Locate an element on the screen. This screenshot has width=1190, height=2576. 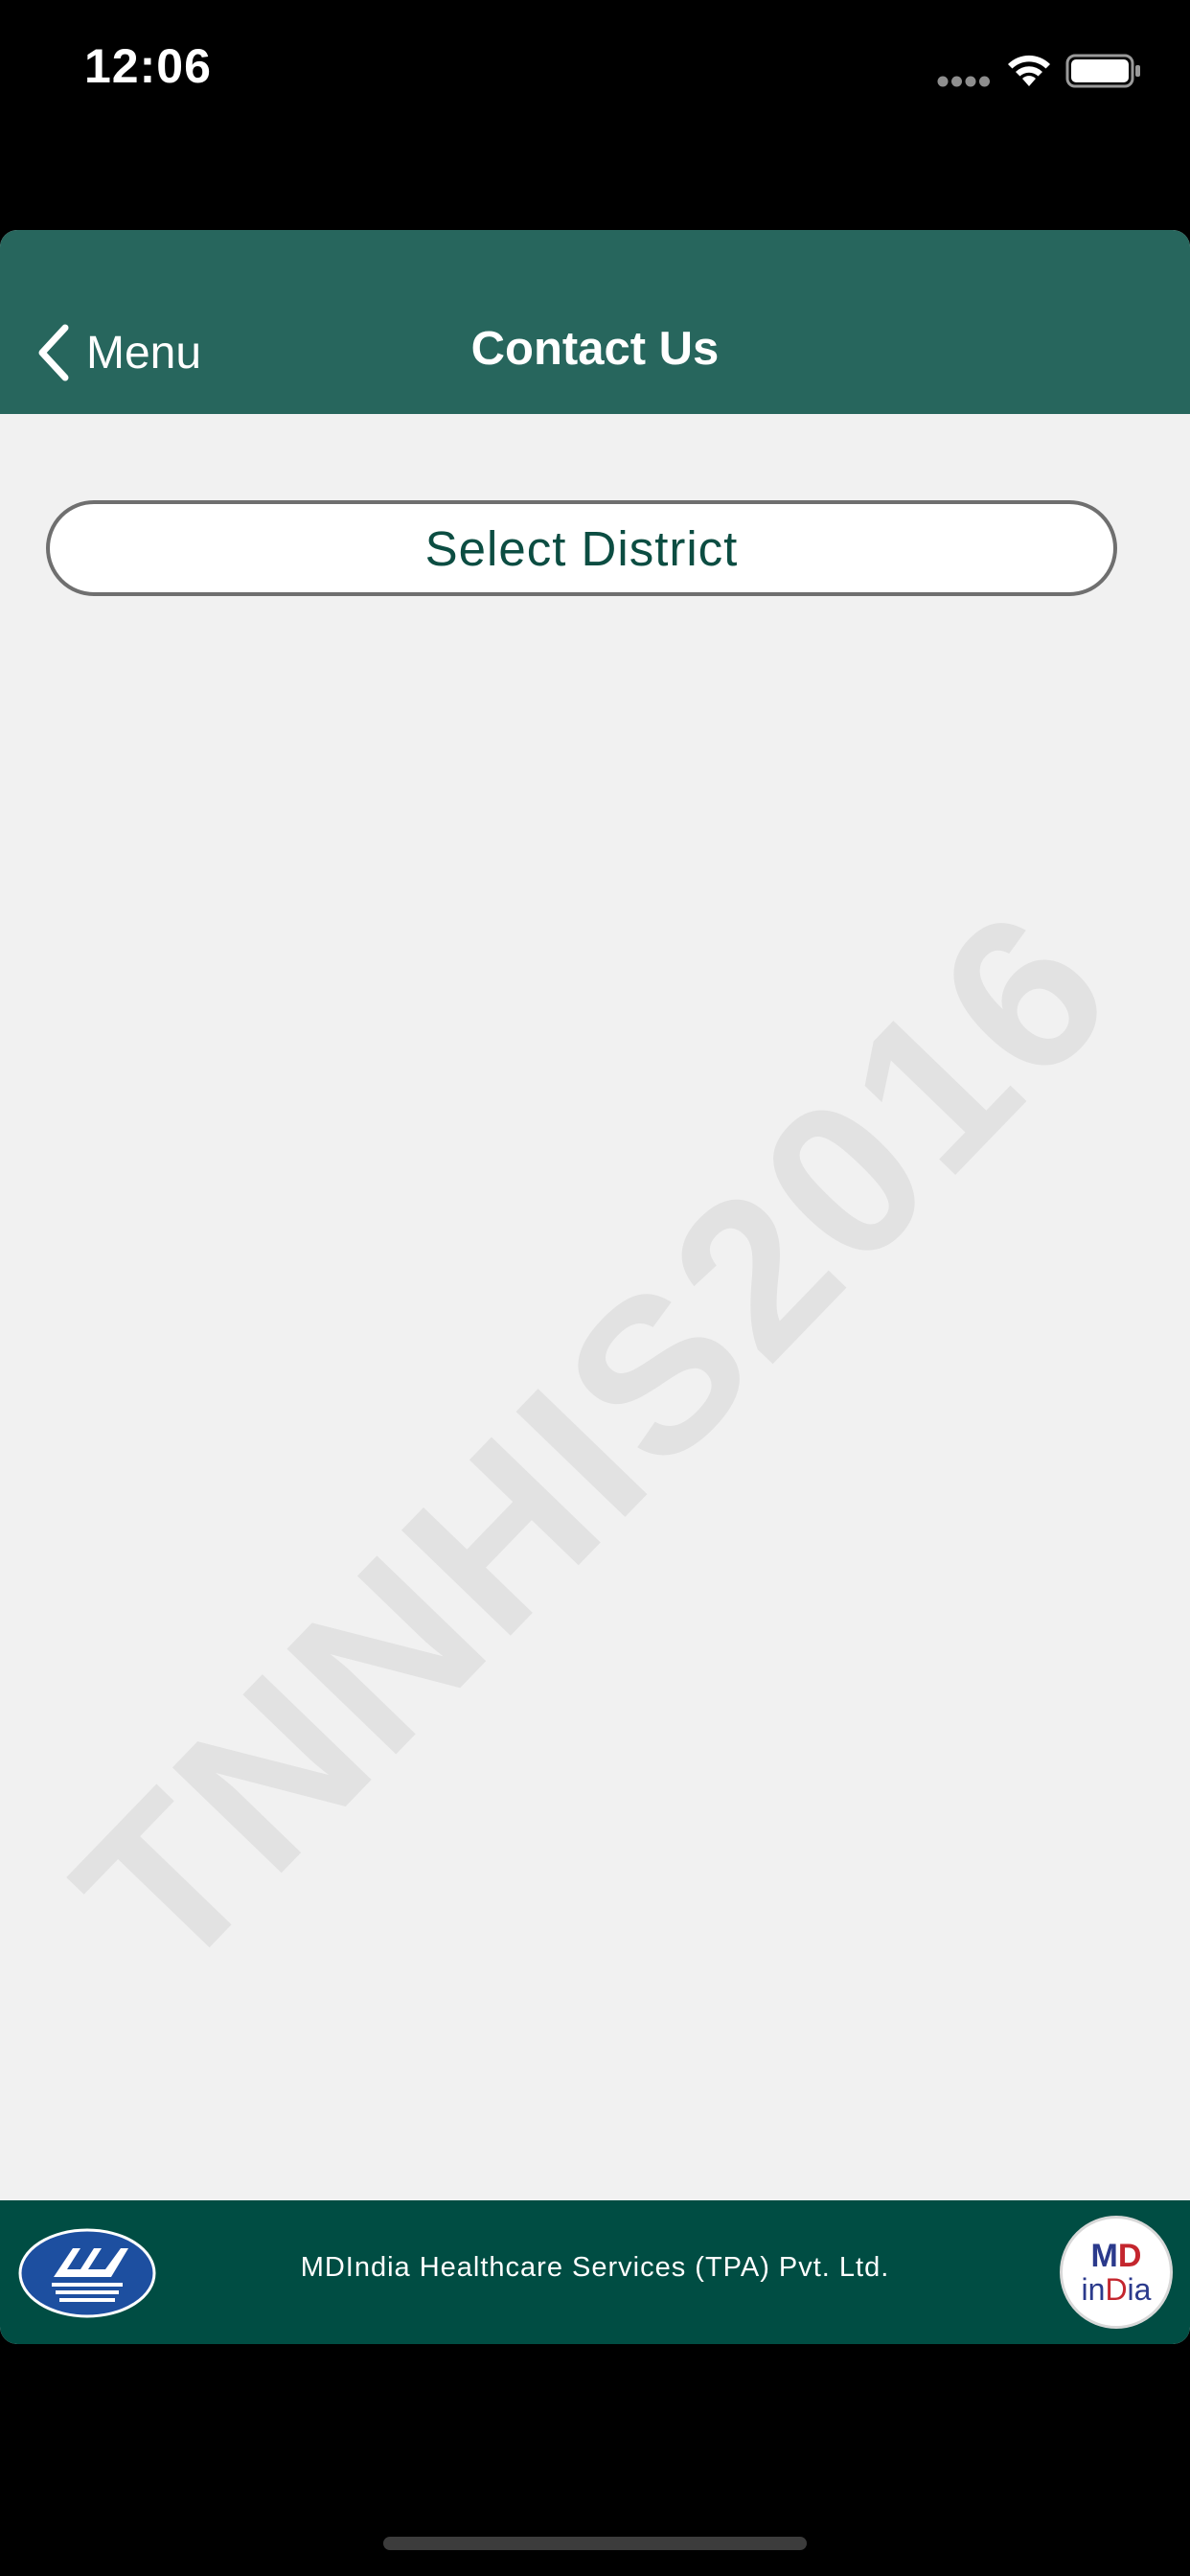
mdindia-logo-in: in is located at coordinates (1094, 2289).